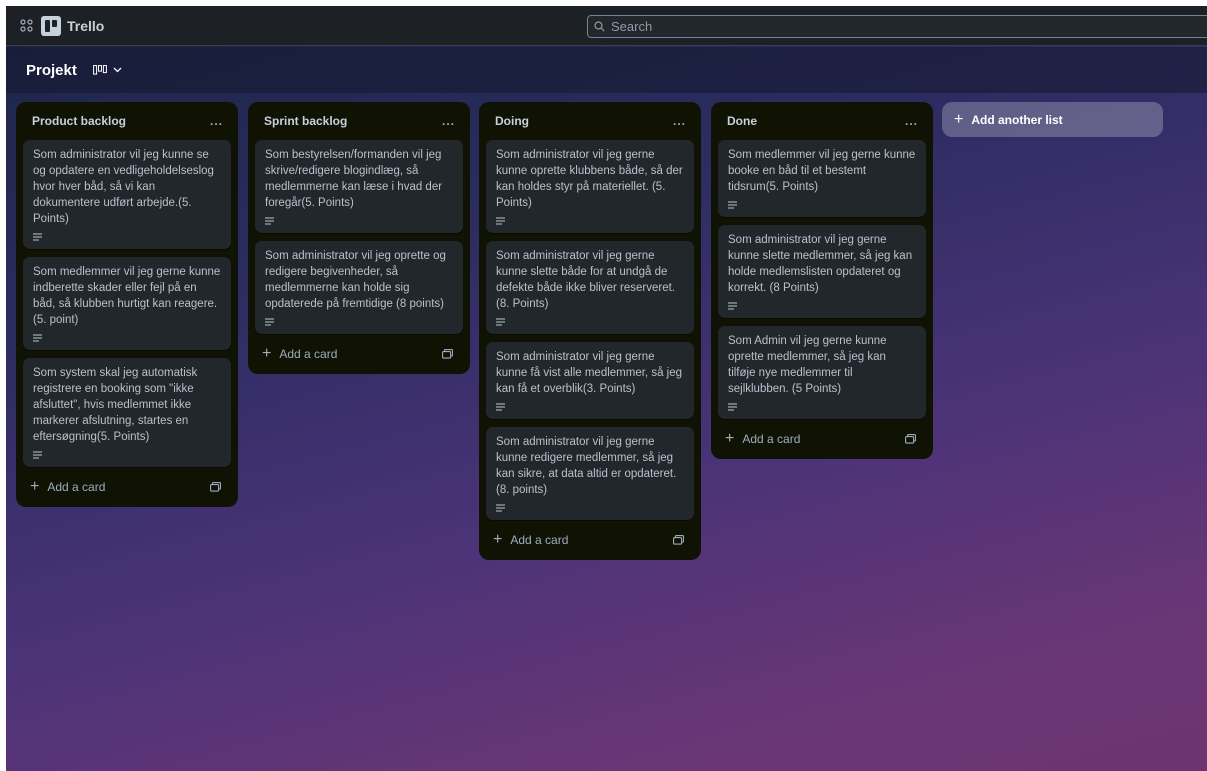 The image size is (1207, 771). Describe the element at coordinates (512, 121) in the screenshot. I see `list-title: Doing` at that location.